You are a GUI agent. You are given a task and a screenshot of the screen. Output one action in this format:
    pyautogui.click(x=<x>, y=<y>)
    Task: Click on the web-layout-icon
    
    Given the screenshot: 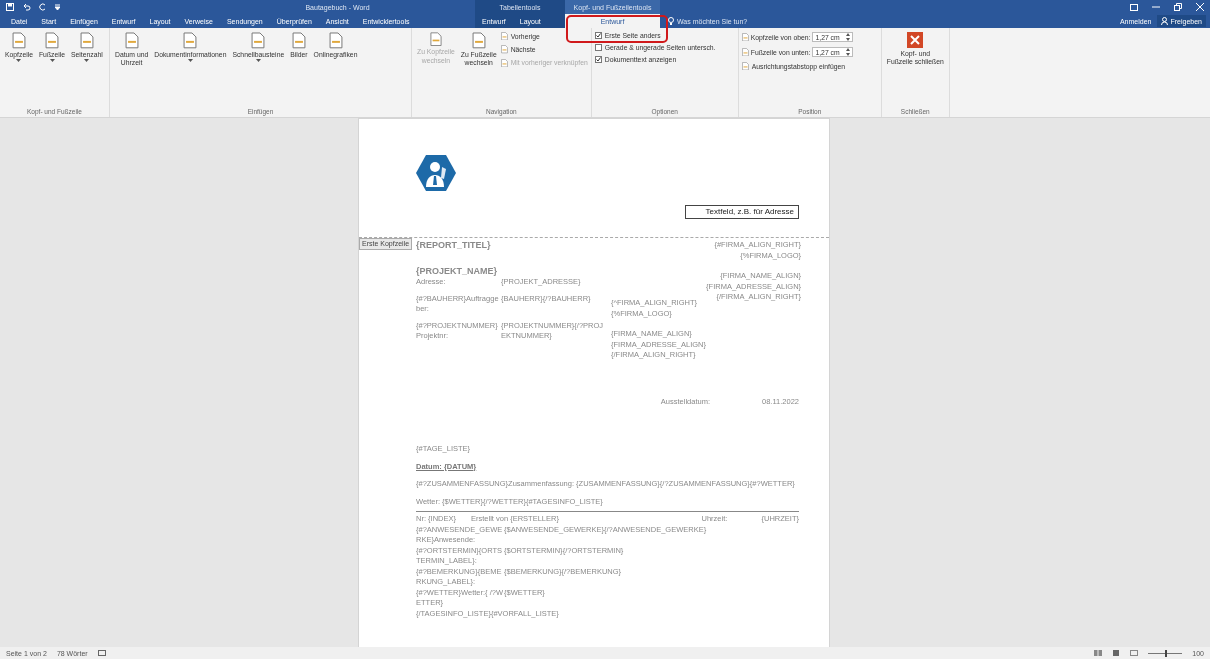 What is the action you would take?
    pyautogui.click(x=1134, y=653)
    